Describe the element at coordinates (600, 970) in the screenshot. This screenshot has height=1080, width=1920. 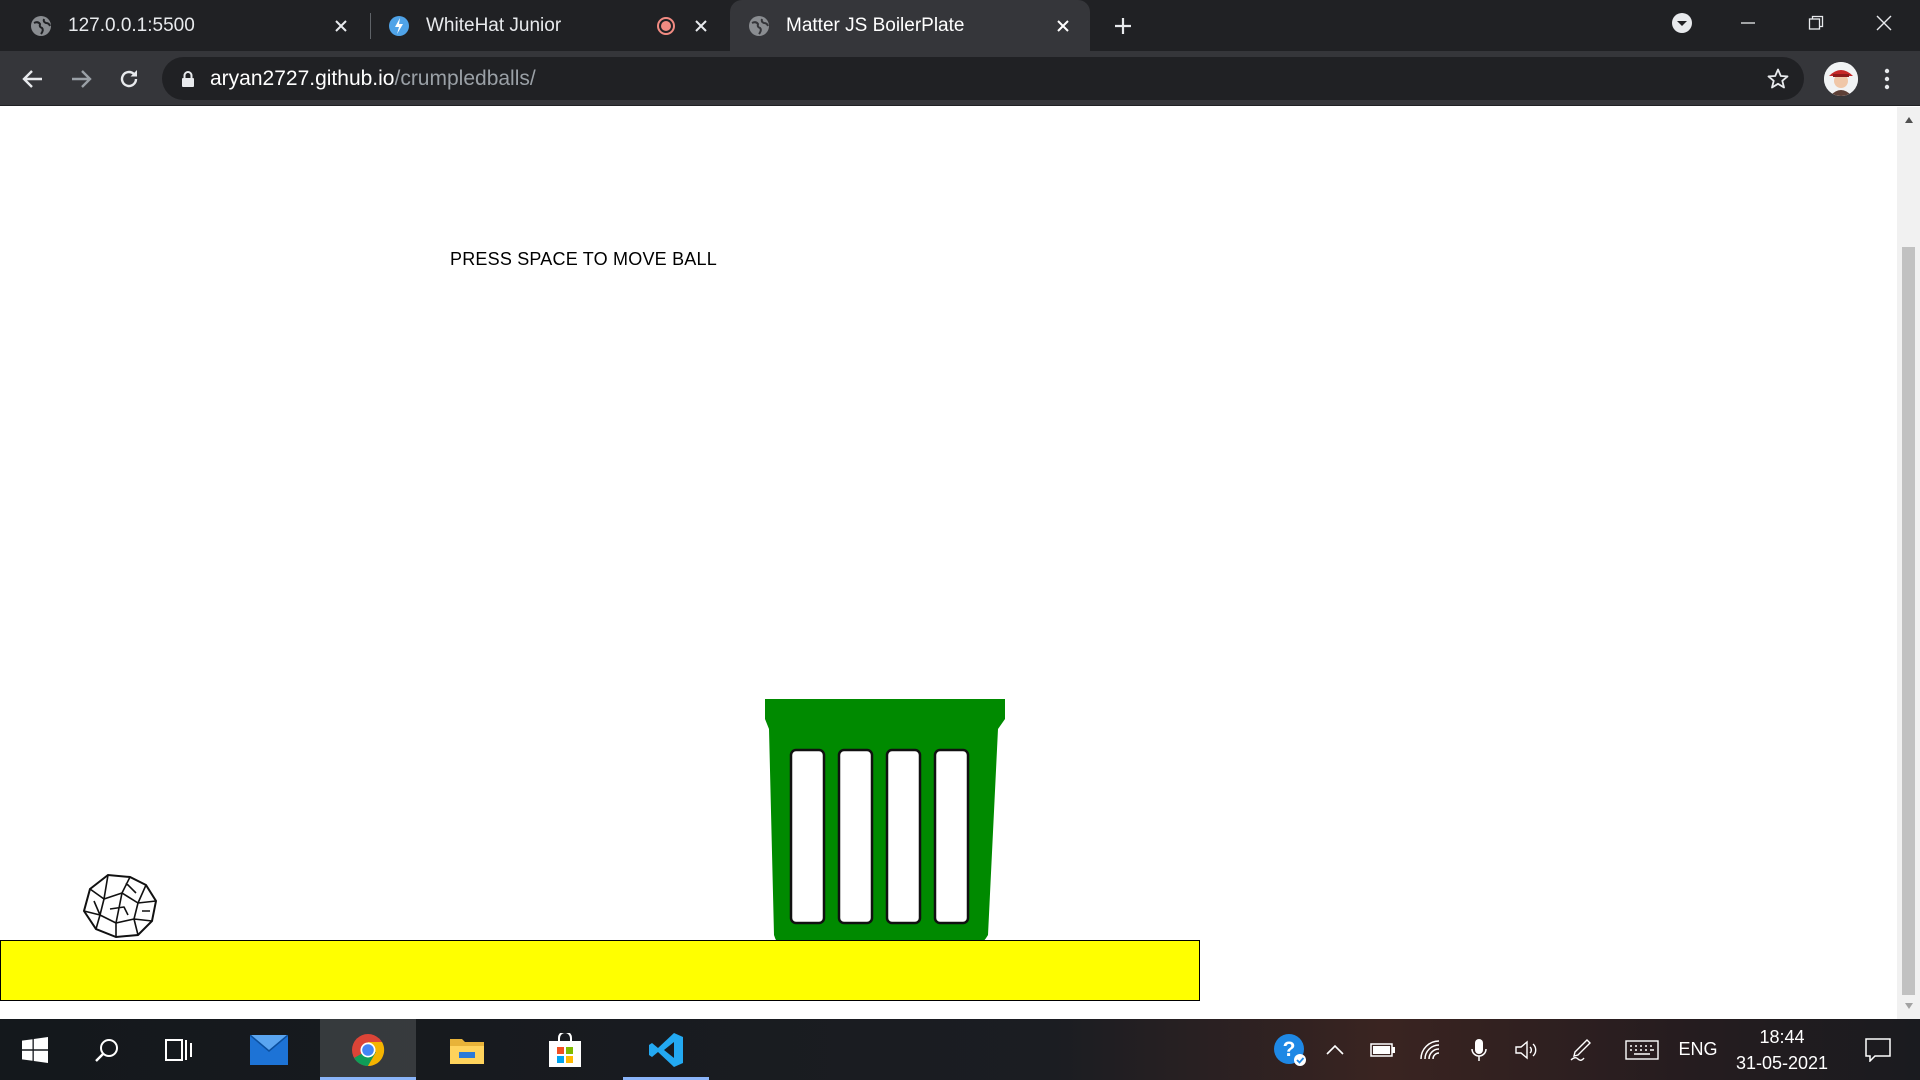
I see `ground` at that location.